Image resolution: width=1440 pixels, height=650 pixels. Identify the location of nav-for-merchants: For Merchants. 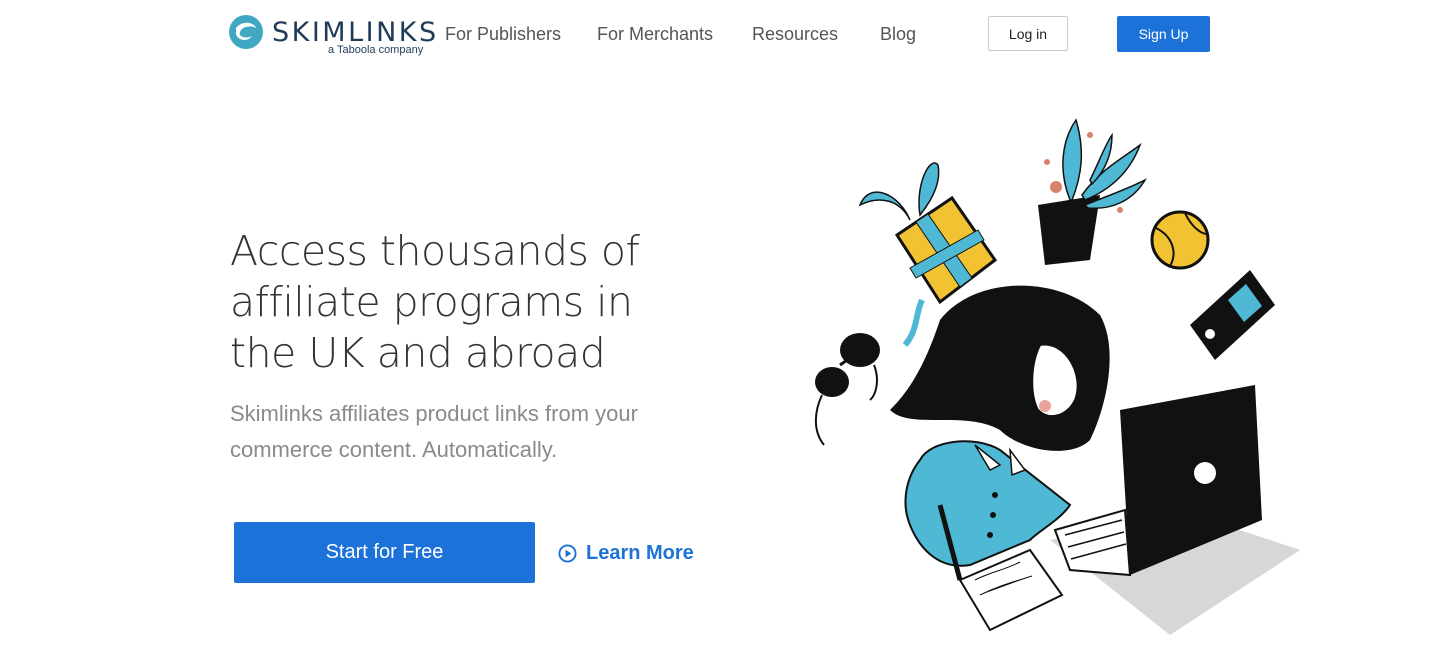
(655, 34).